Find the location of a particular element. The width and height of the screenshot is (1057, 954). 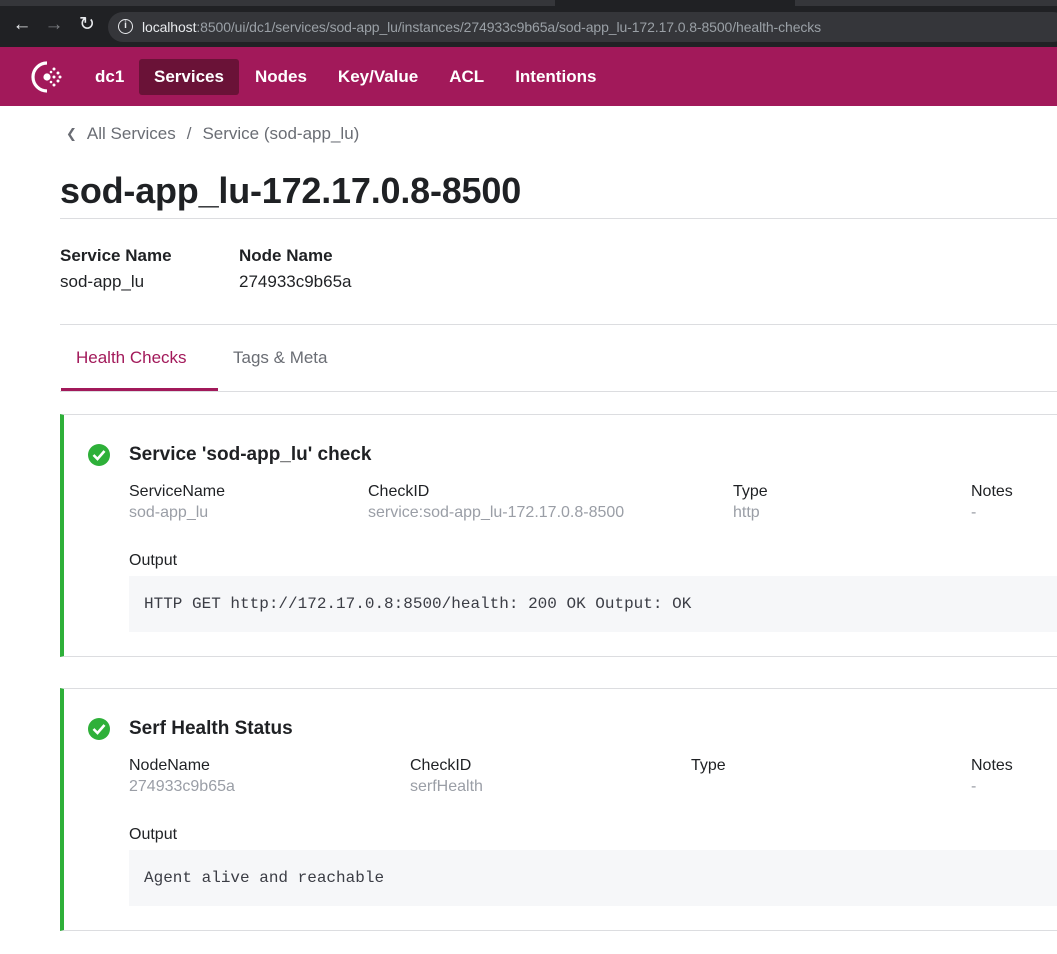

breadcrumb-all-services: All Services is located at coordinates (131, 134).